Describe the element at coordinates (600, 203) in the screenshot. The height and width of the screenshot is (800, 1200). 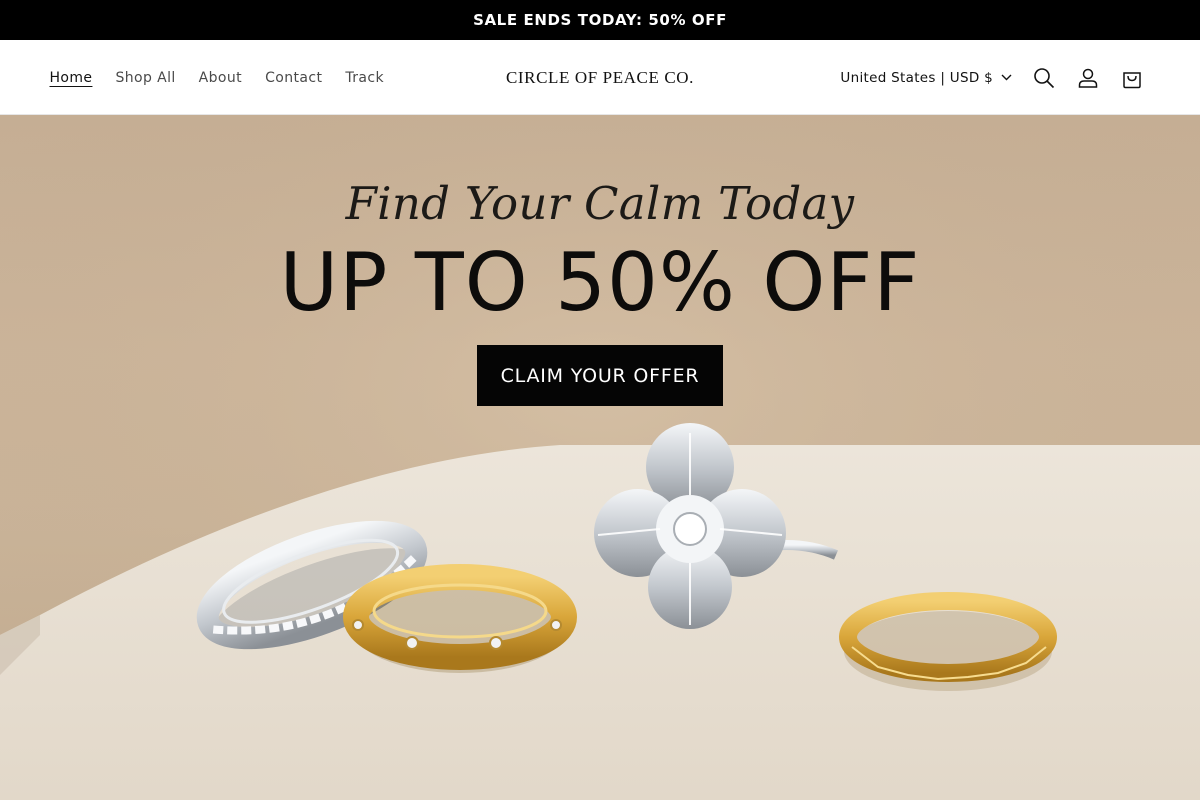
I see `hero-tagline: Find Your Calm Today` at that location.